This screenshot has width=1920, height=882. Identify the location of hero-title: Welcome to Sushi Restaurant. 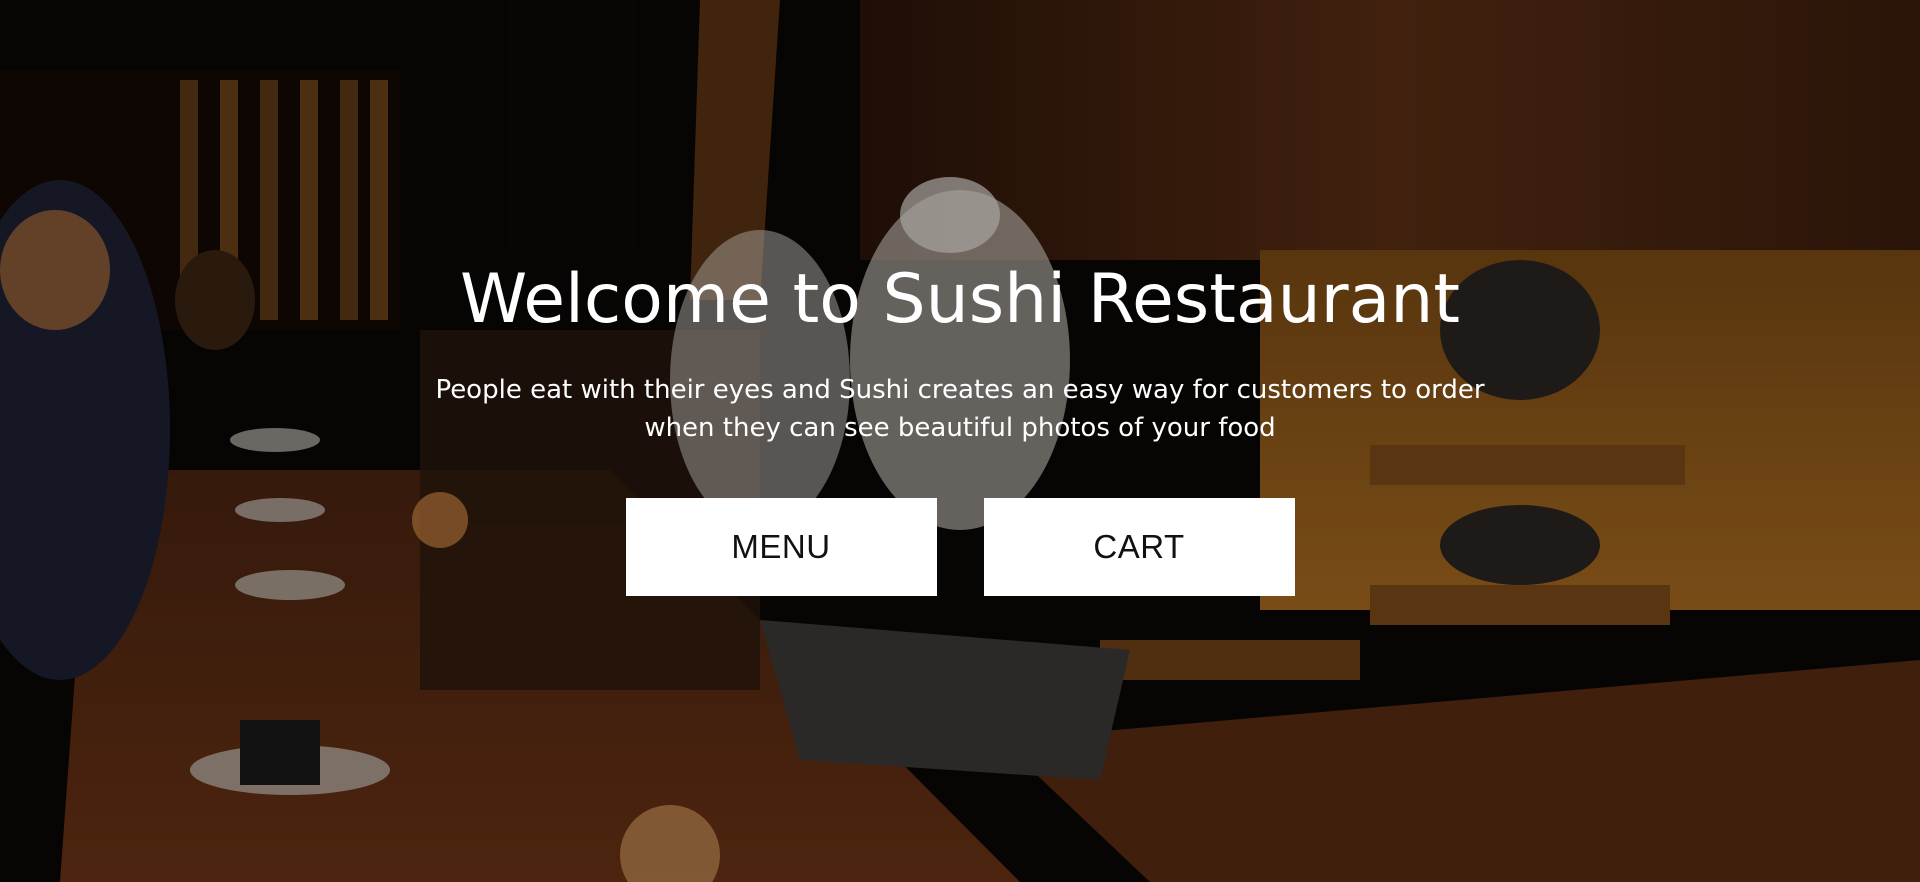
(960, 299).